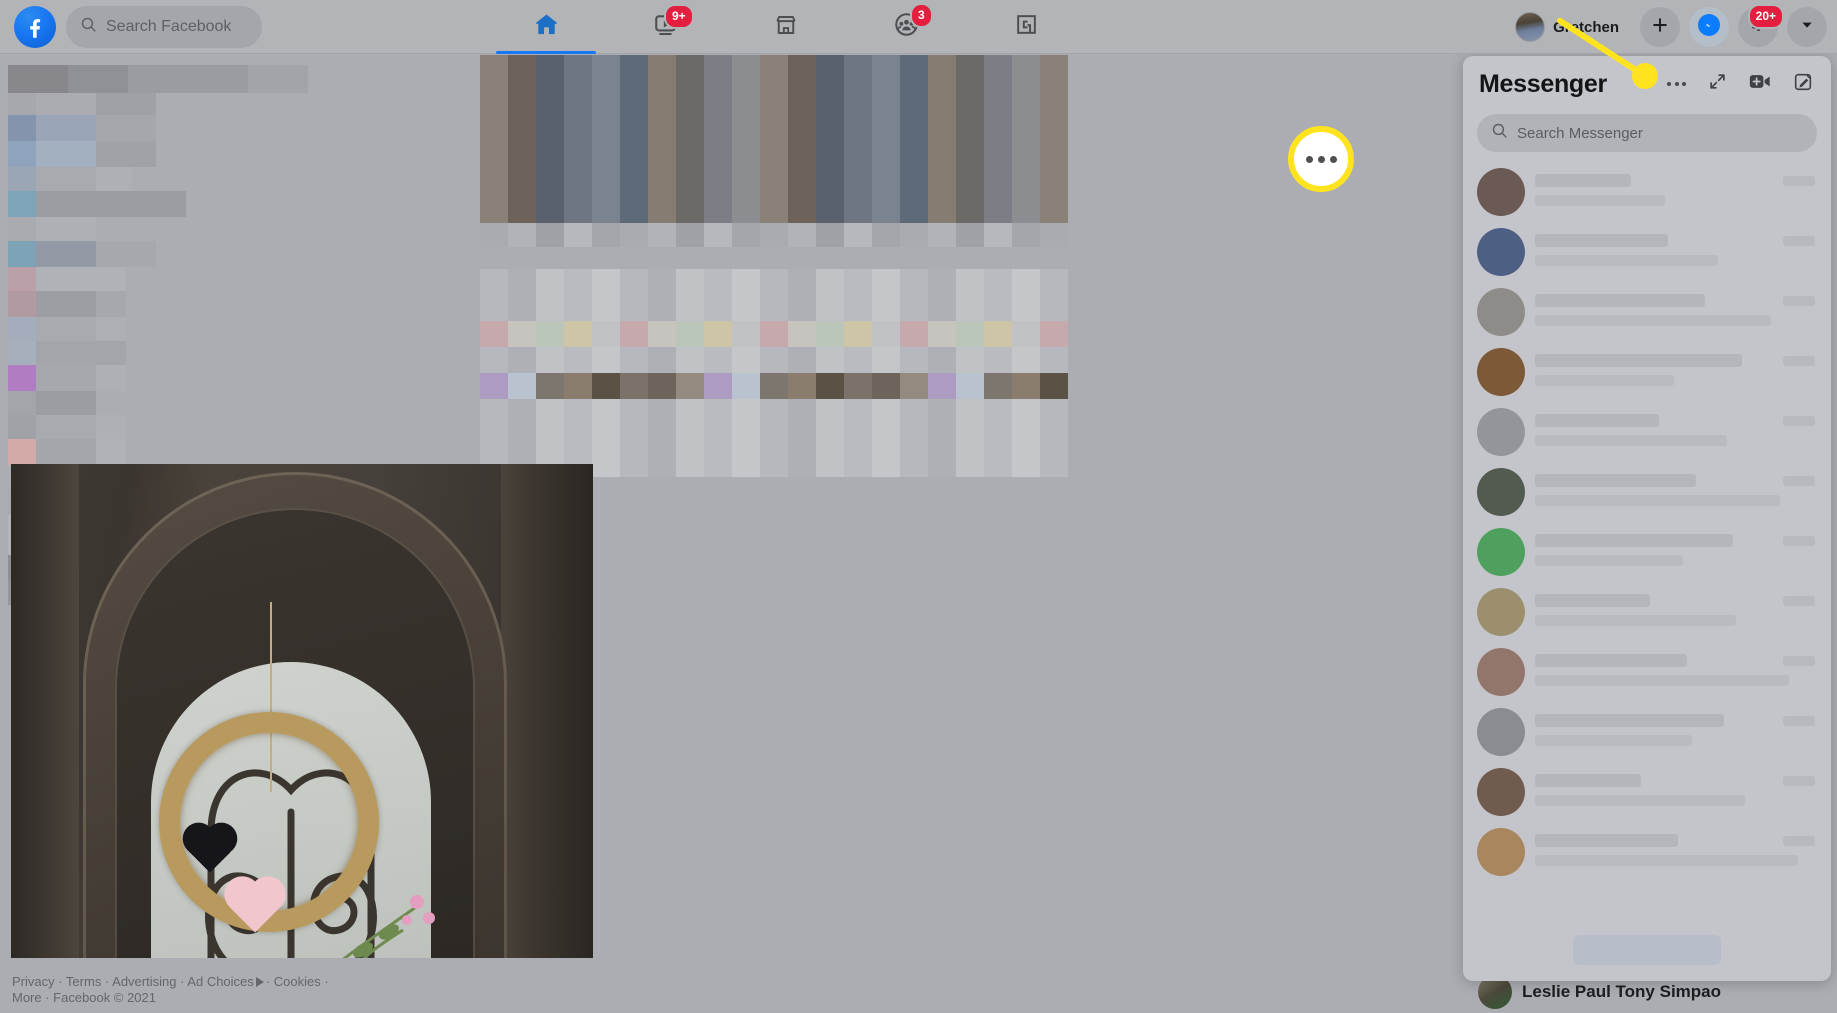  Describe the element at coordinates (164, 26) in the screenshot. I see `search-input: Search Facebook` at that location.